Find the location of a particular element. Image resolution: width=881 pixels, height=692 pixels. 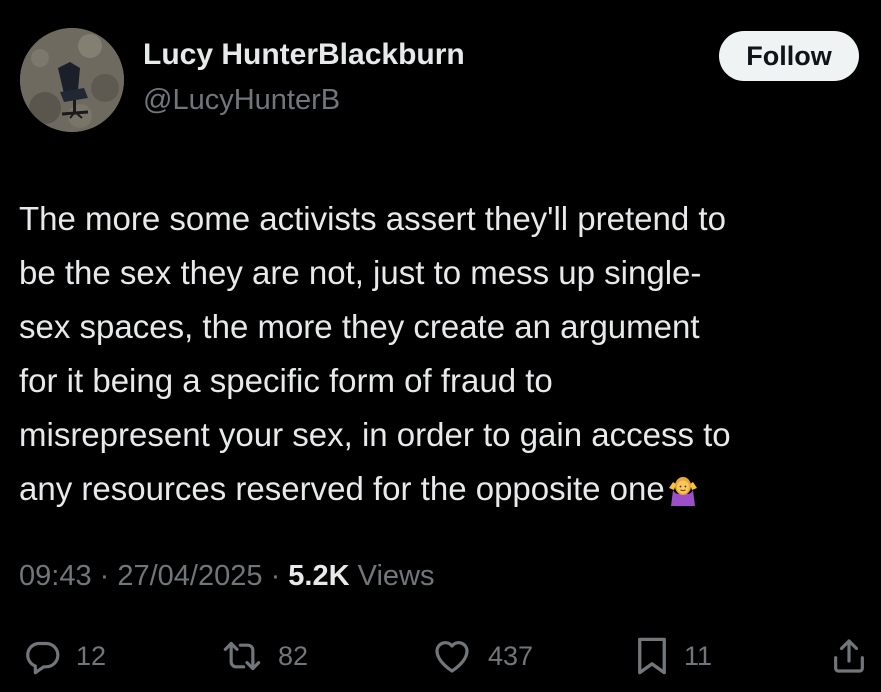

share-button is located at coordinates (849, 656).